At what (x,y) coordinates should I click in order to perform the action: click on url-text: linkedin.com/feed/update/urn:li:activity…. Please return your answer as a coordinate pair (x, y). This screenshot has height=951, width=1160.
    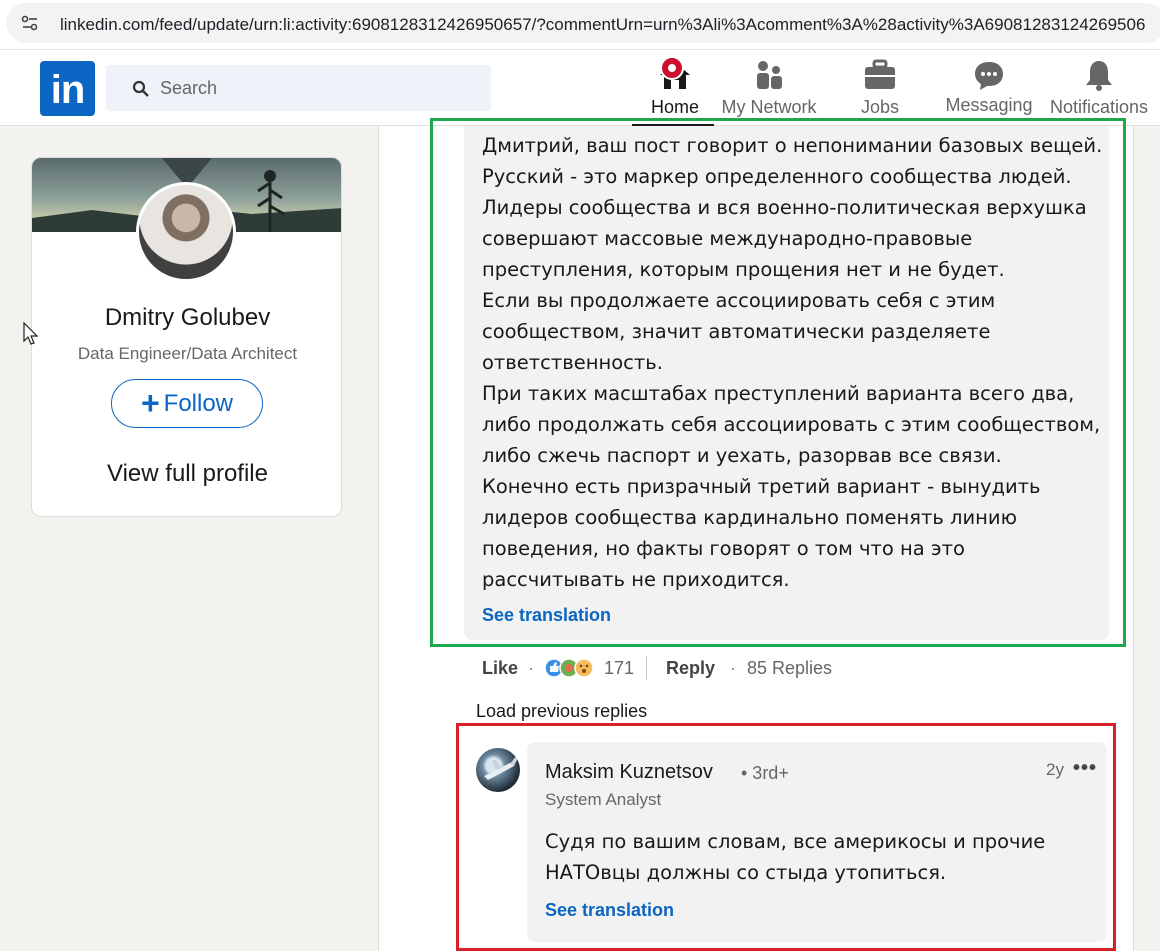
    Looking at the image, I should click on (602, 25).